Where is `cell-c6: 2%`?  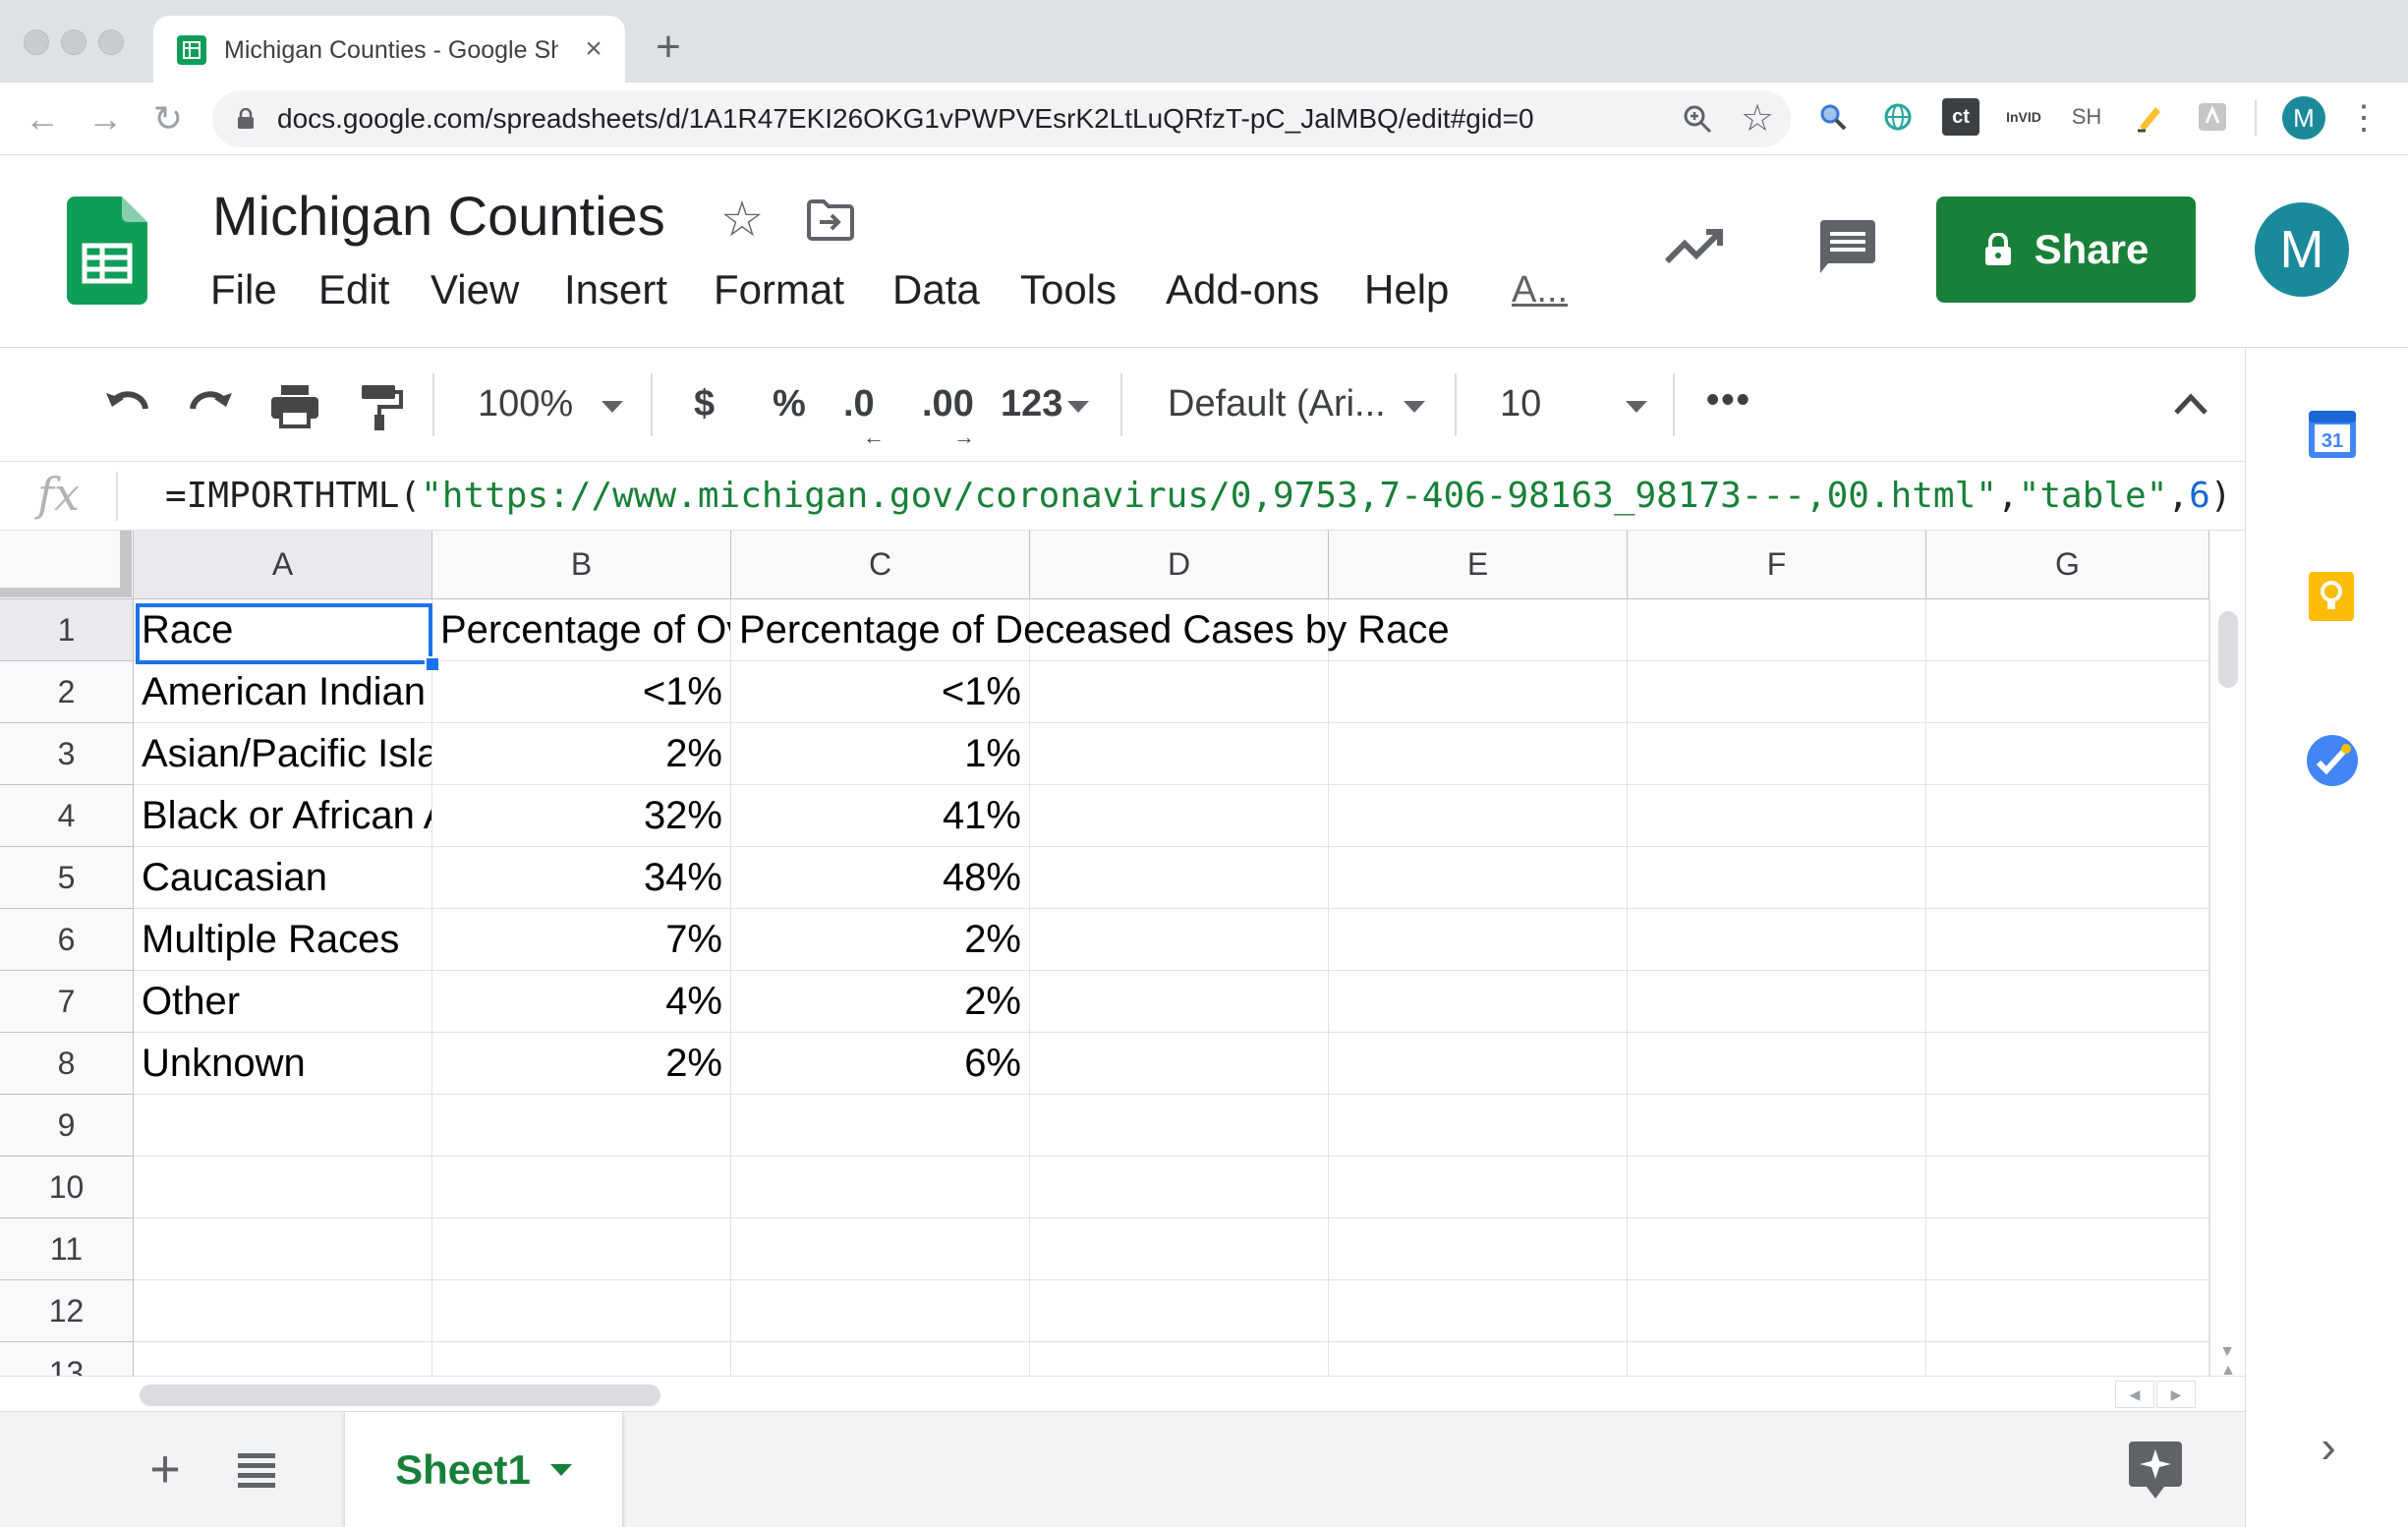 cell-c6: 2% is located at coordinates (881, 940).